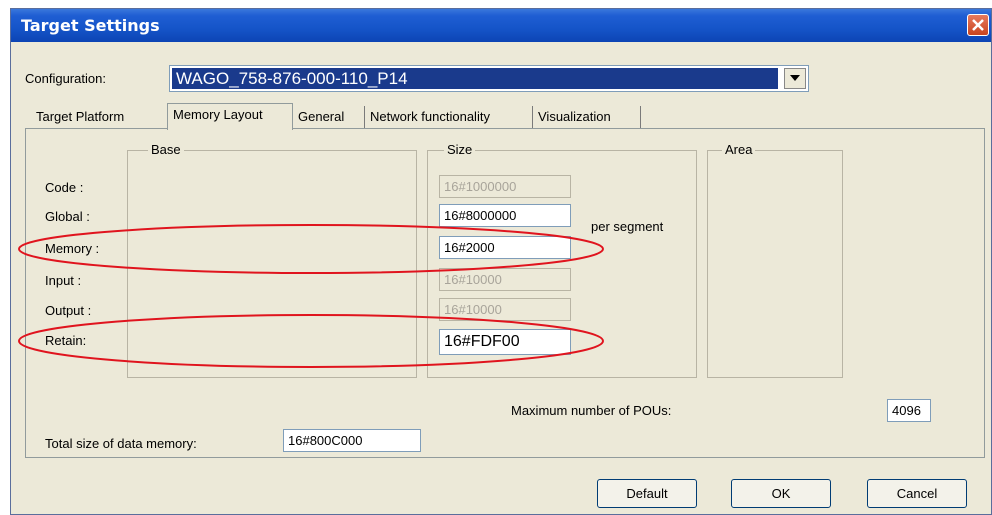 This screenshot has width=992, height=515. Describe the element at coordinates (505, 186) in the screenshot. I see `code-size-field: 16#1000000` at that location.